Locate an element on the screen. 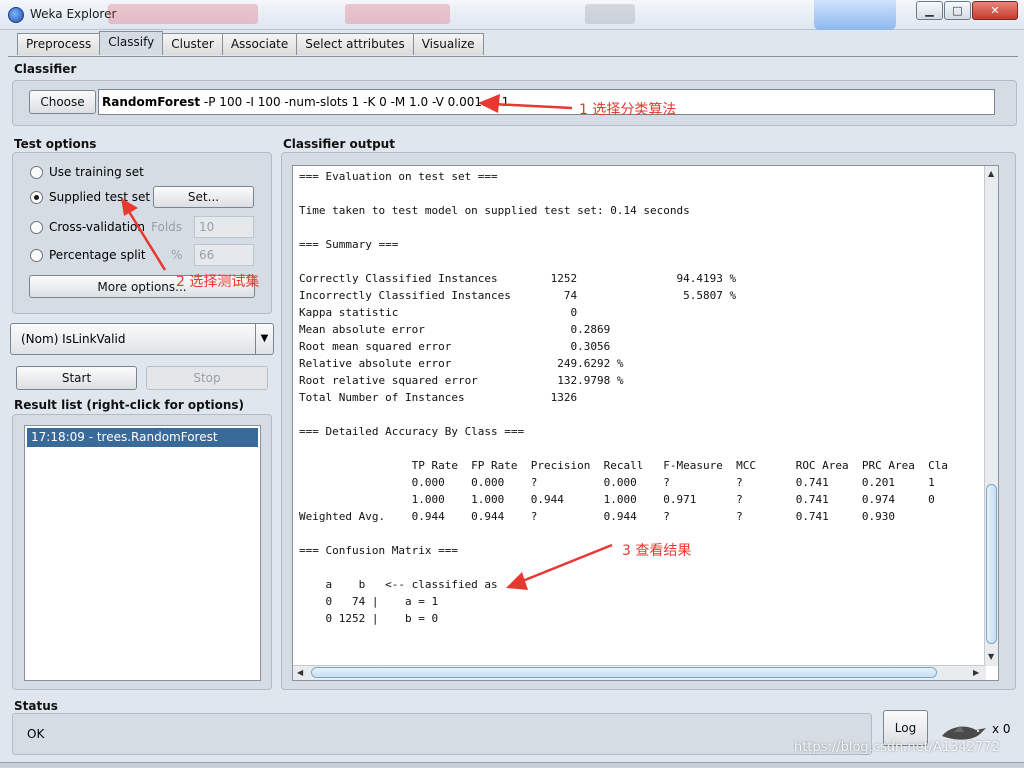 This screenshot has width=1024, height=768. title-bar: Weka Explorer ▁ □ ✕ is located at coordinates (512, 15).